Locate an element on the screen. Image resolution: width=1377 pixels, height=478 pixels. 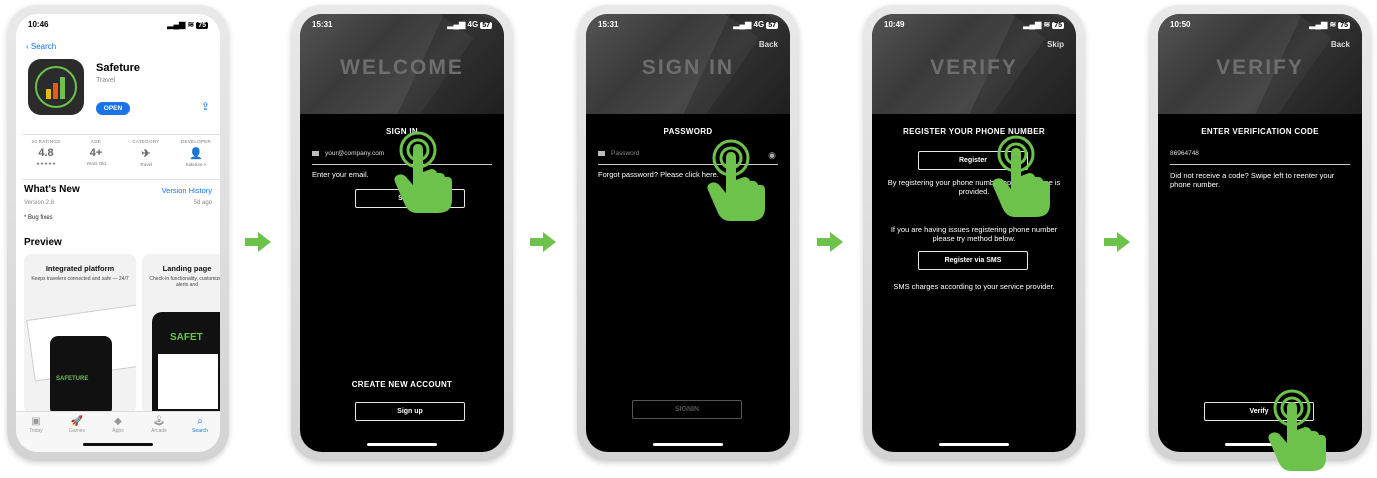
app-name: Safeture is located at coordinates (118, 68).